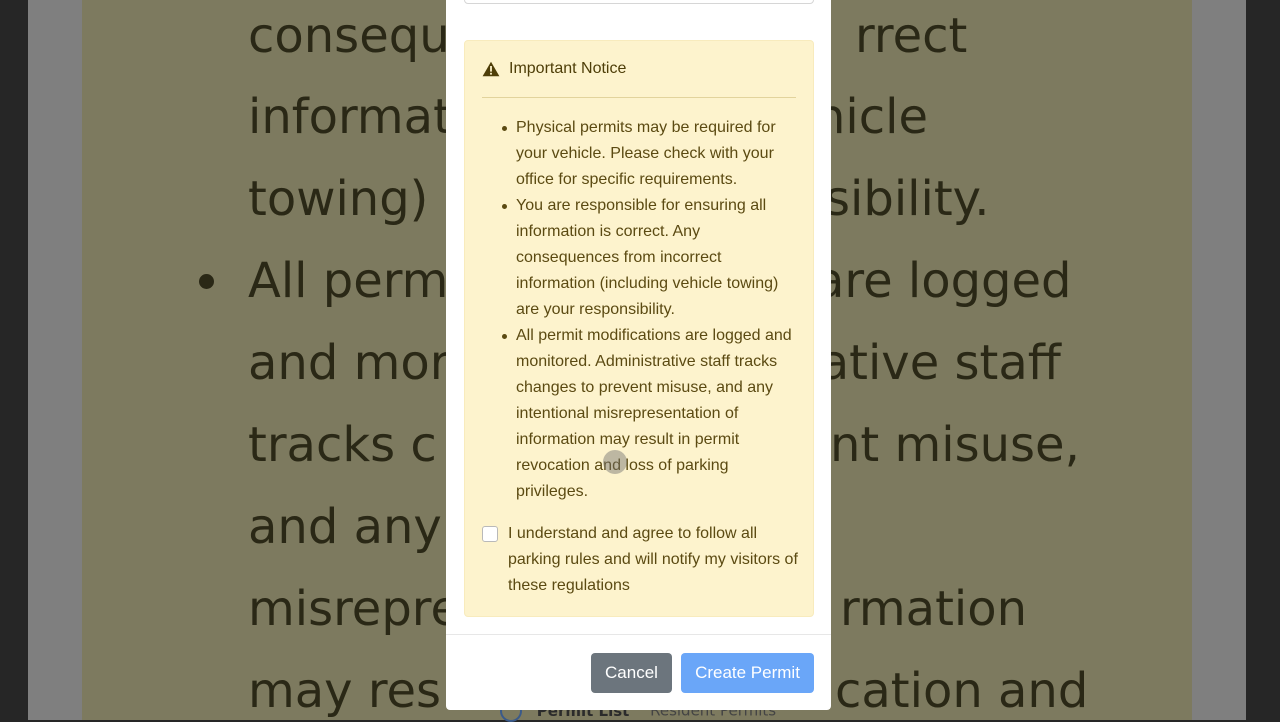  I want to click on cancel-button: Cancel, so click(631, 673).